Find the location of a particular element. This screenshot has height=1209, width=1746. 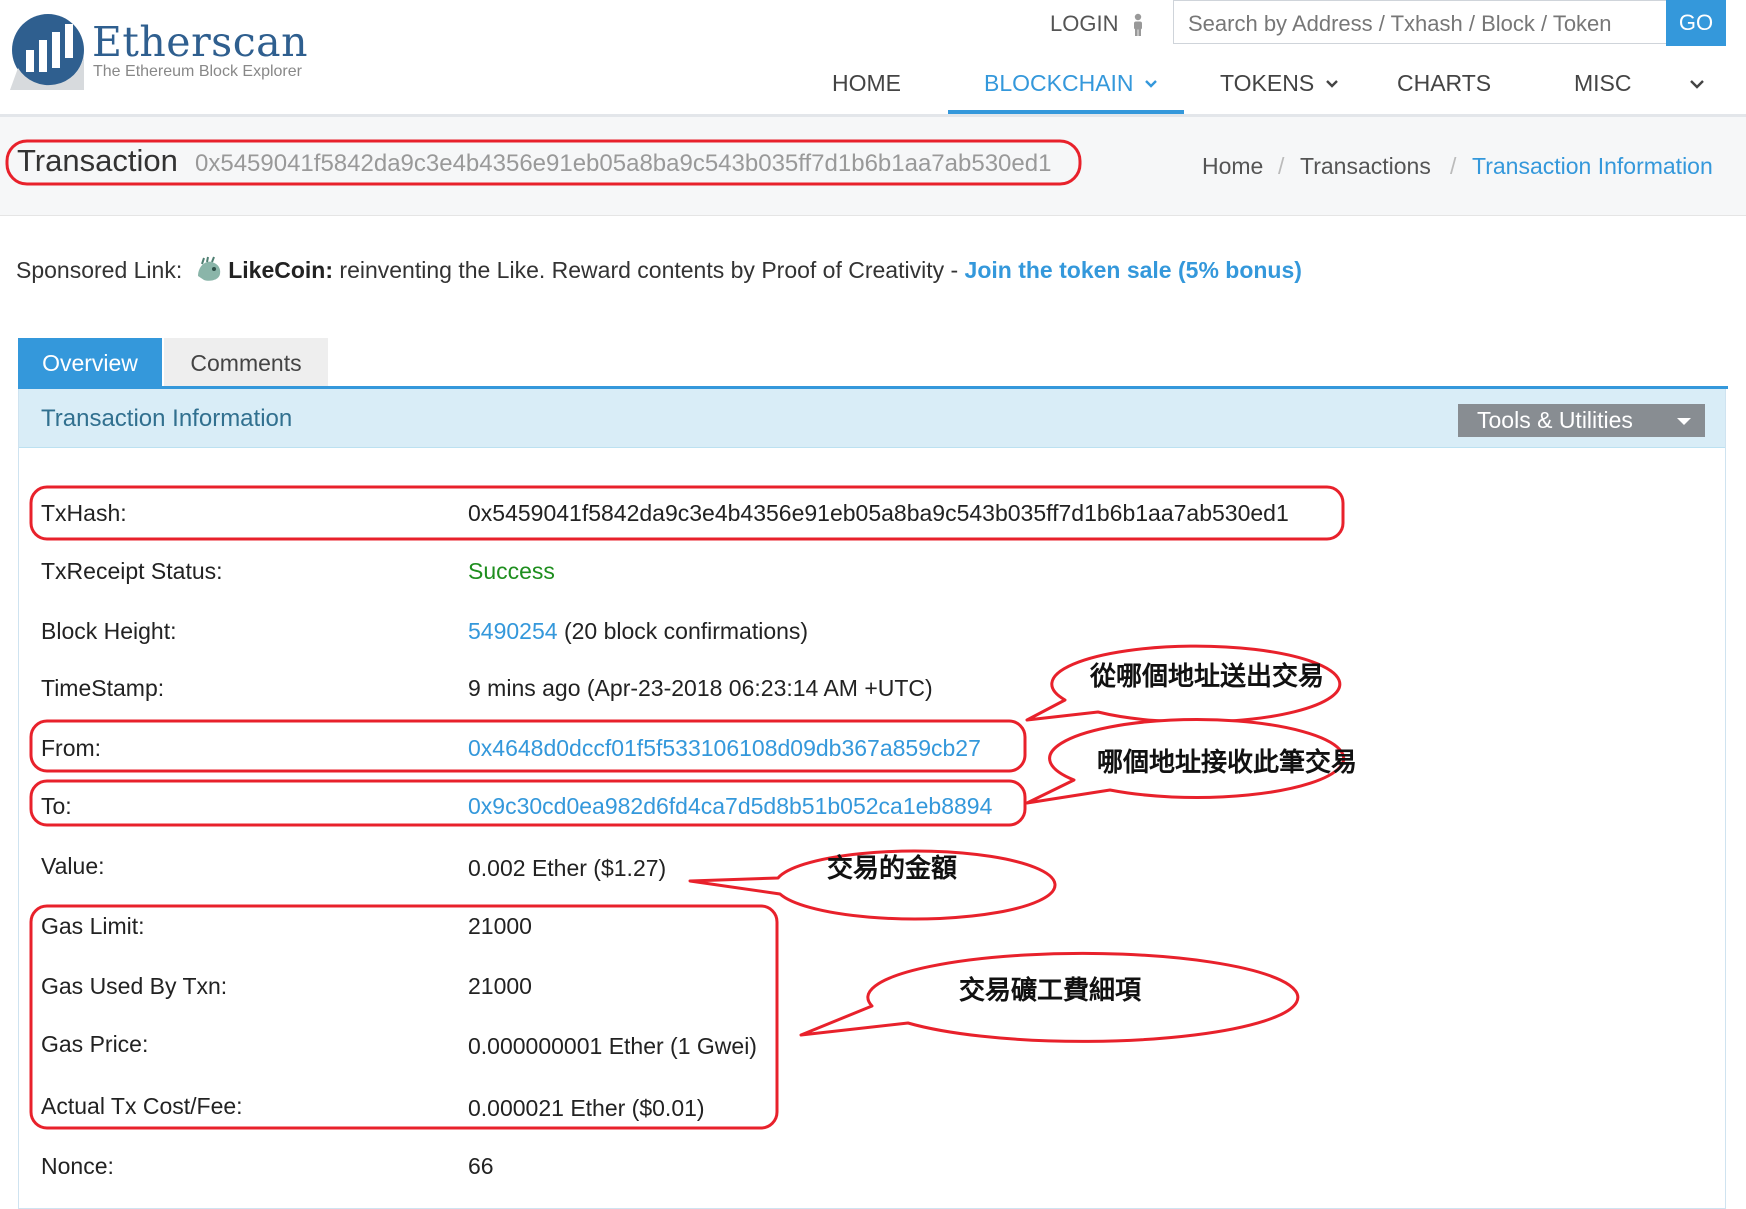

to-label: To: is located at coordinates (56, 806).